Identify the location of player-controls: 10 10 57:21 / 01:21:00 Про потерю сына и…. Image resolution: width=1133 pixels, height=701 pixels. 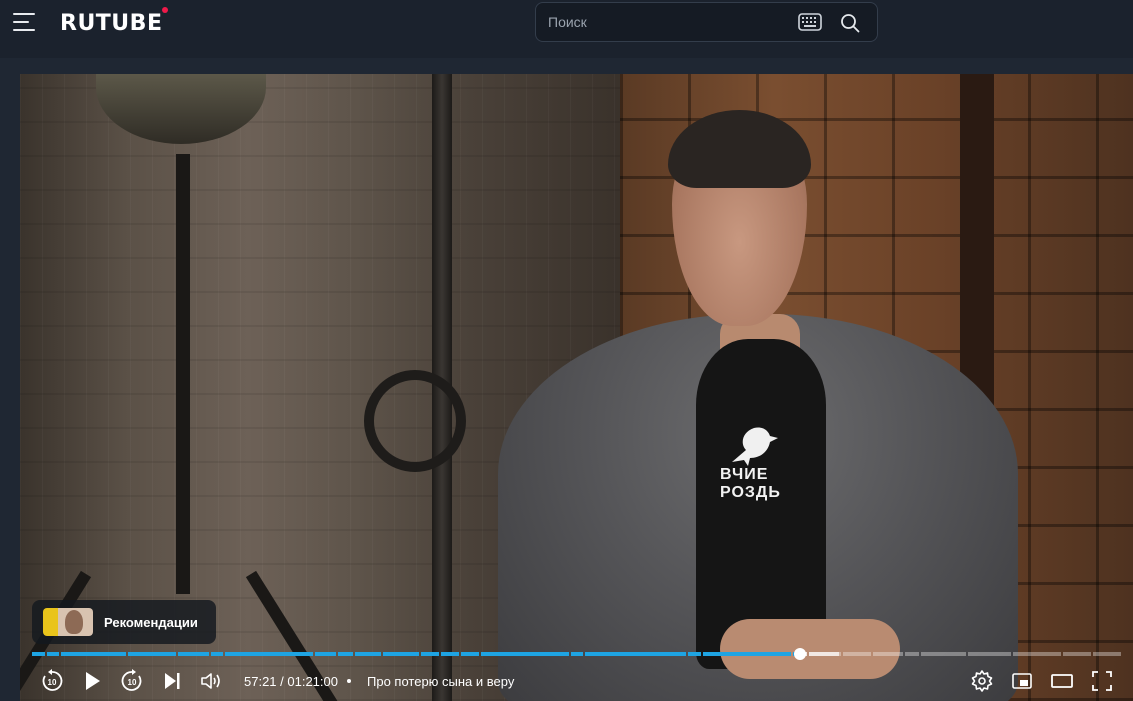
(576, 681).